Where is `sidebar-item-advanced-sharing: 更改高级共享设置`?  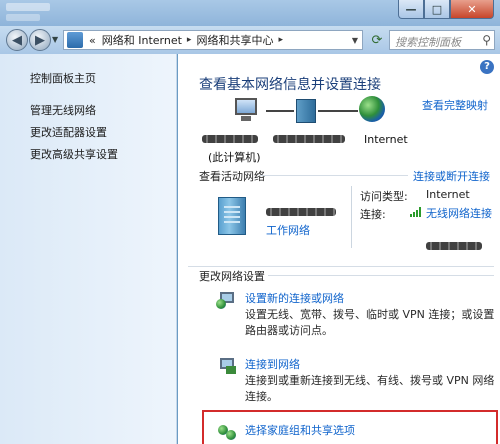
sidebar-item-advanced-sharing: 更改高级共享设置 is located at coordinates (74, 154).